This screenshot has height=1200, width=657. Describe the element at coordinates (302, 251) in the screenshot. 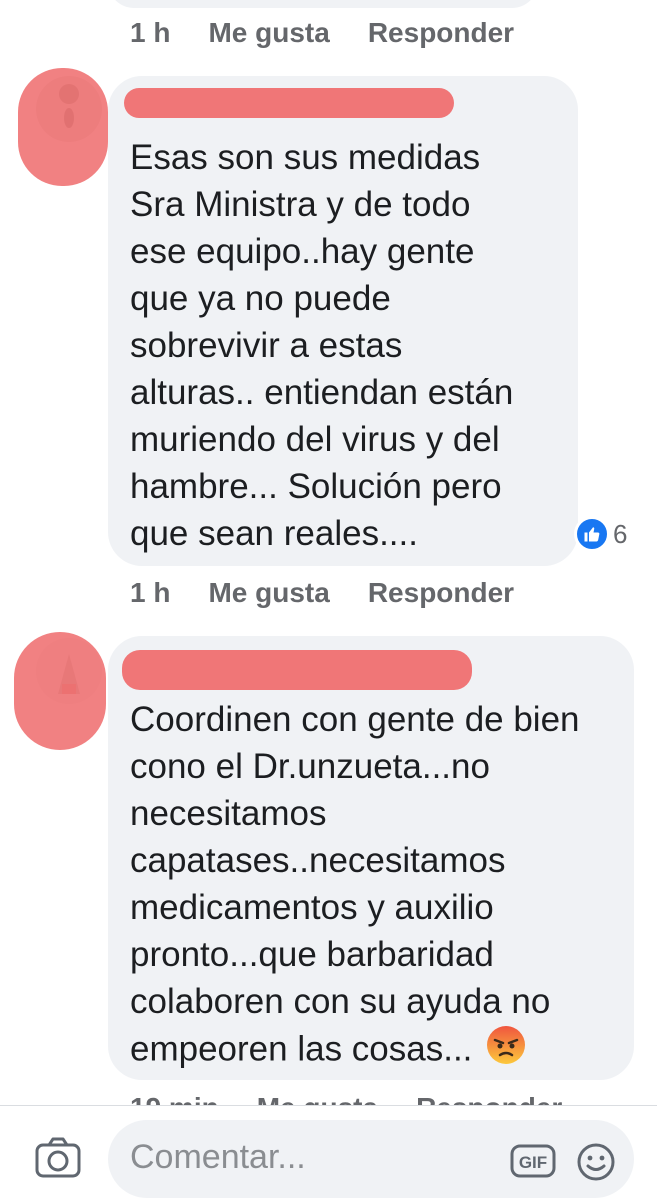

I see `comment-line: ese equipo..hay gente` at that location.